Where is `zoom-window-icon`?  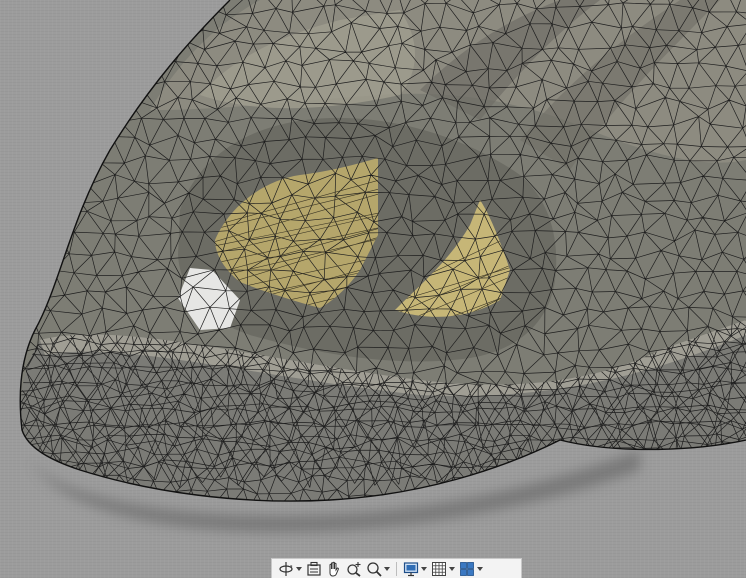
zoom-window-icon is located at coordinates (374, 569).